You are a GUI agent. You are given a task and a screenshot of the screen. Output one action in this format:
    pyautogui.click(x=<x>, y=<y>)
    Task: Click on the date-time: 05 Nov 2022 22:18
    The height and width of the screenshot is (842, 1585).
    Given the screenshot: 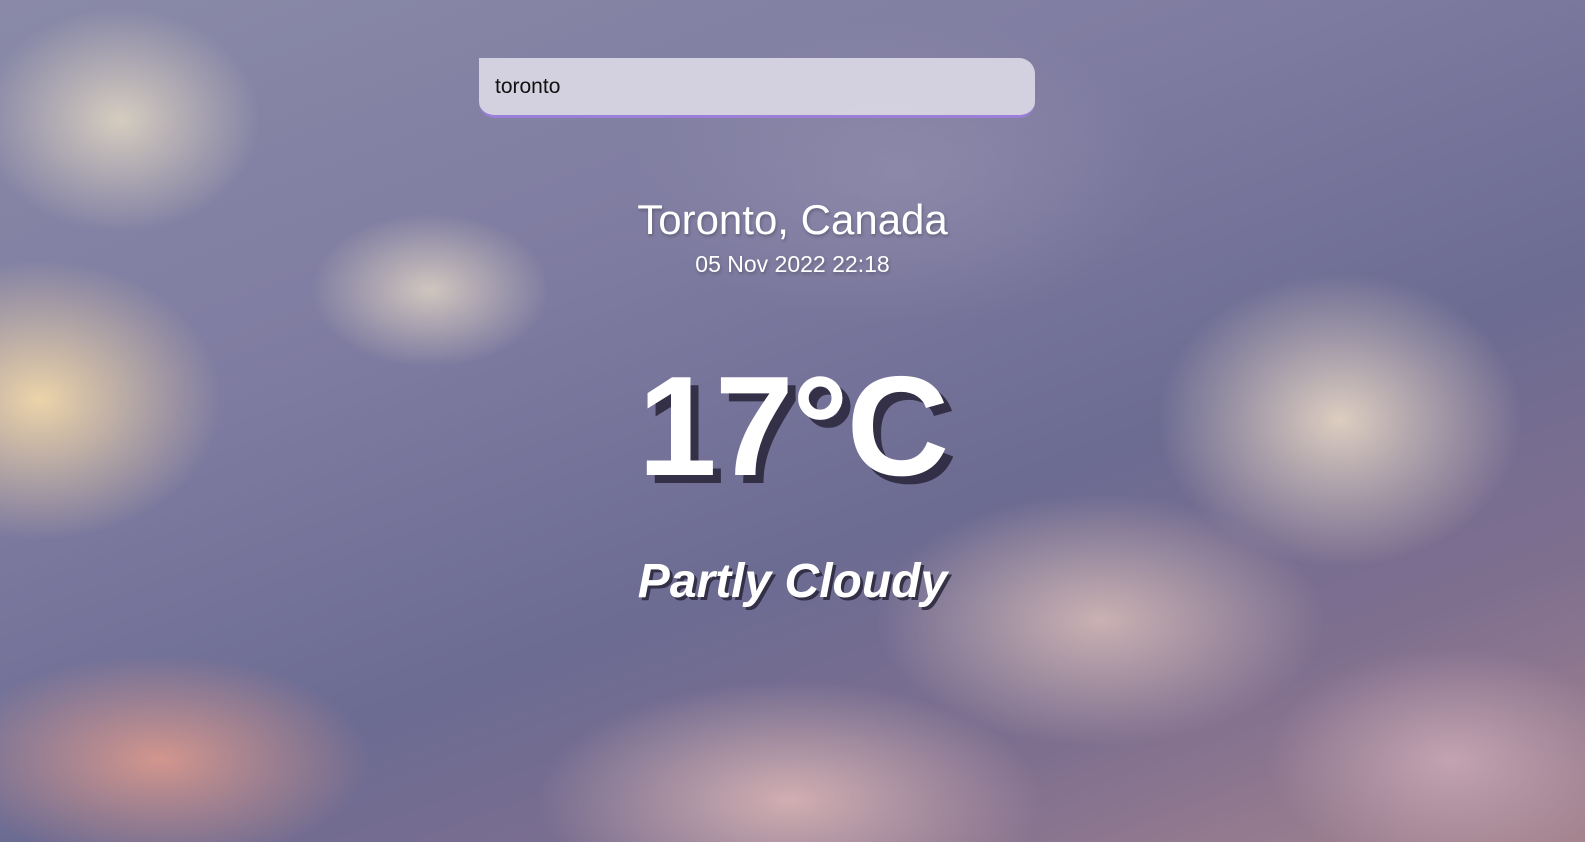 What is the action you would take?
    pyautogui.click(x=792, y=264)
    